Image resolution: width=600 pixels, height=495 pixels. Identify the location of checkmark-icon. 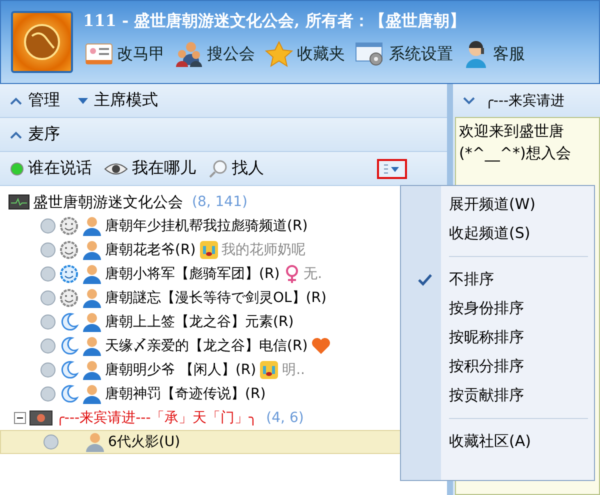
(425, 280).